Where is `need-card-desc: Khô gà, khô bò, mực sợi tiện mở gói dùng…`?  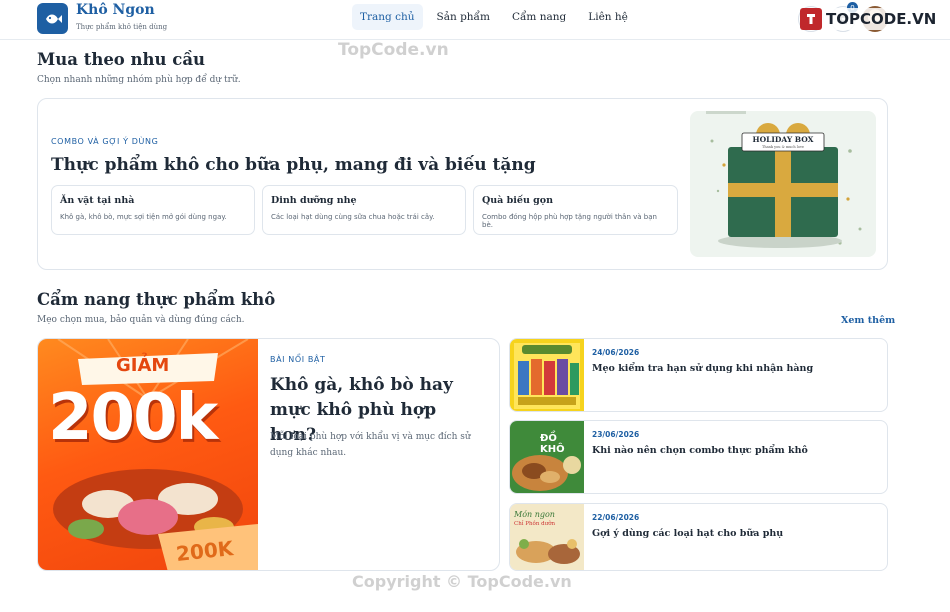
need-card-desc: Khô gà, khô bò, mực sợi tiện mở gói dùng… is located at coordinates (143, 217).